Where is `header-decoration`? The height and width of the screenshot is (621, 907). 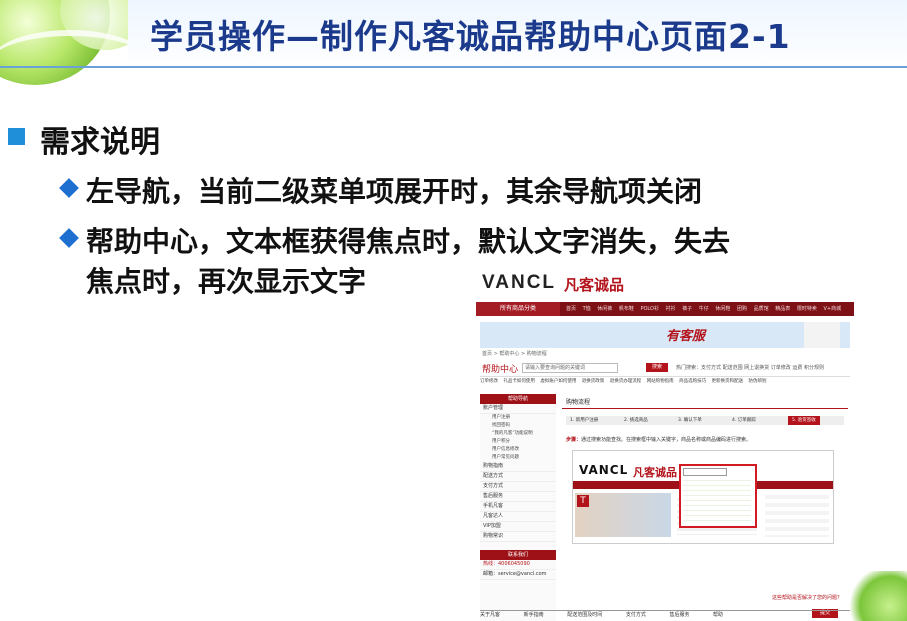 header-decoration is located at coordinates (72, 46).